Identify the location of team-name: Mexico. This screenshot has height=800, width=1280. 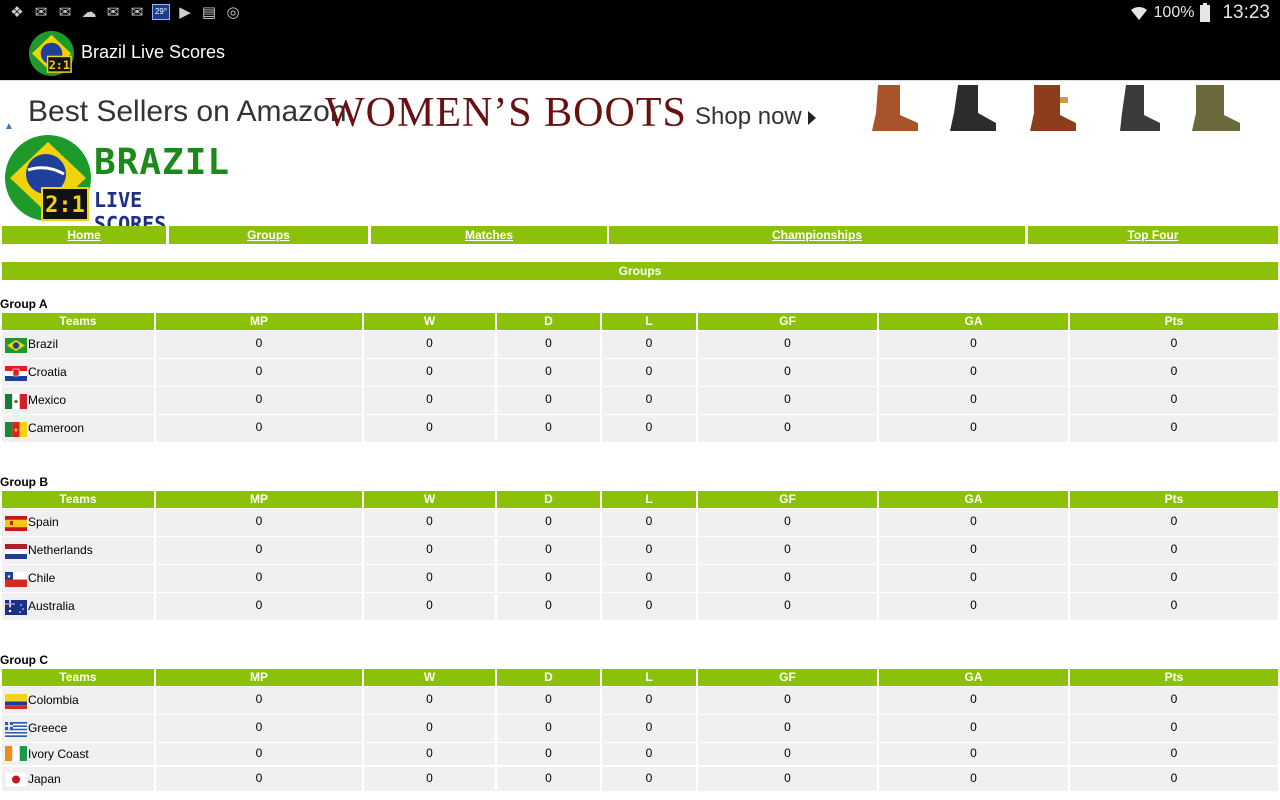
(47, 400).